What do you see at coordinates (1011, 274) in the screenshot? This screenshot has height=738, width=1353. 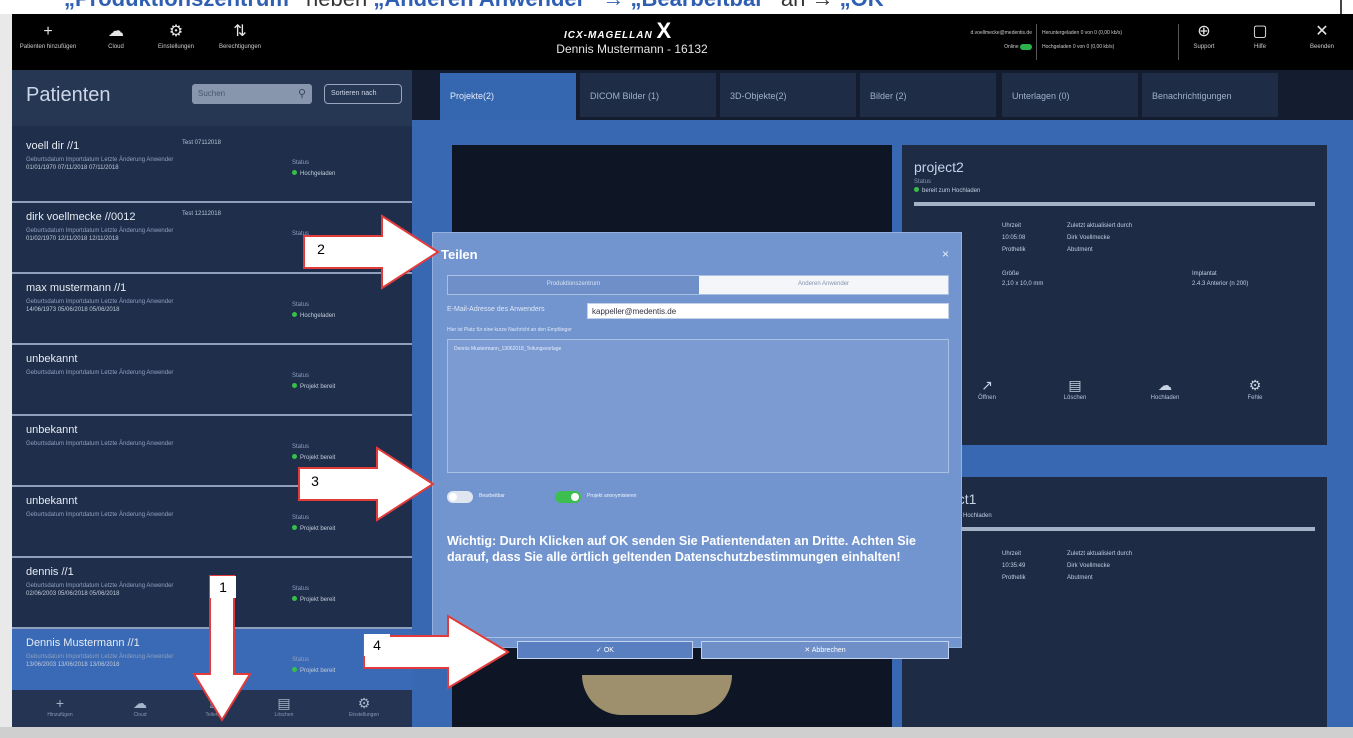 I see `size-label: Größe` at bounding box center [1011, 274].